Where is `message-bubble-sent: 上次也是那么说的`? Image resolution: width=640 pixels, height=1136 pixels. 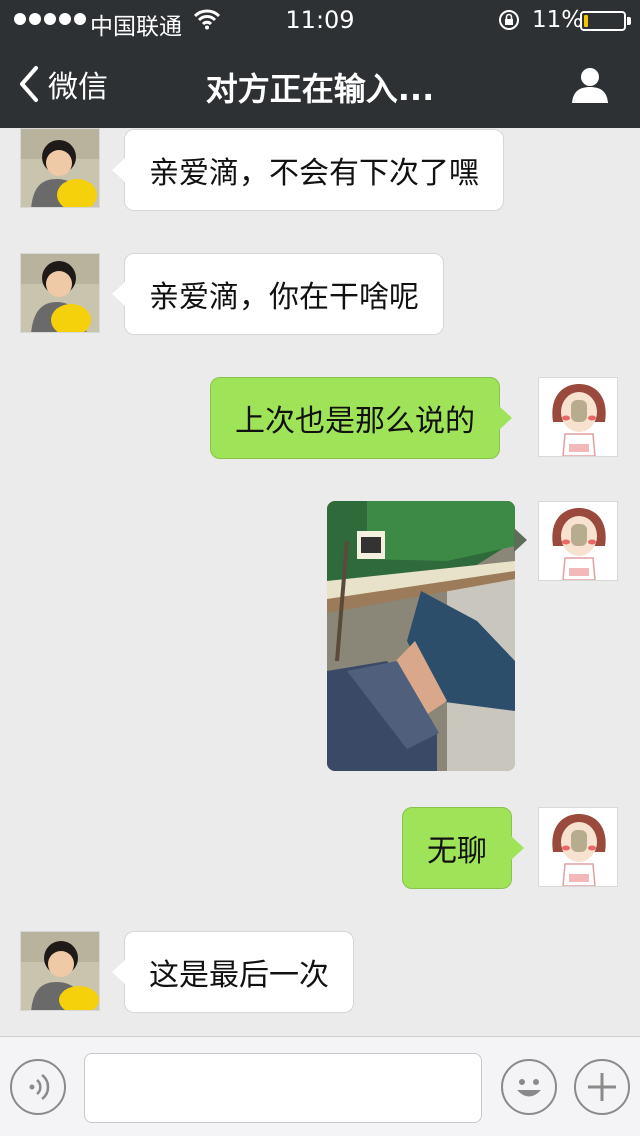 message-bubble-sent: 上次也是那么说的 is located at coordinates (361, 418).